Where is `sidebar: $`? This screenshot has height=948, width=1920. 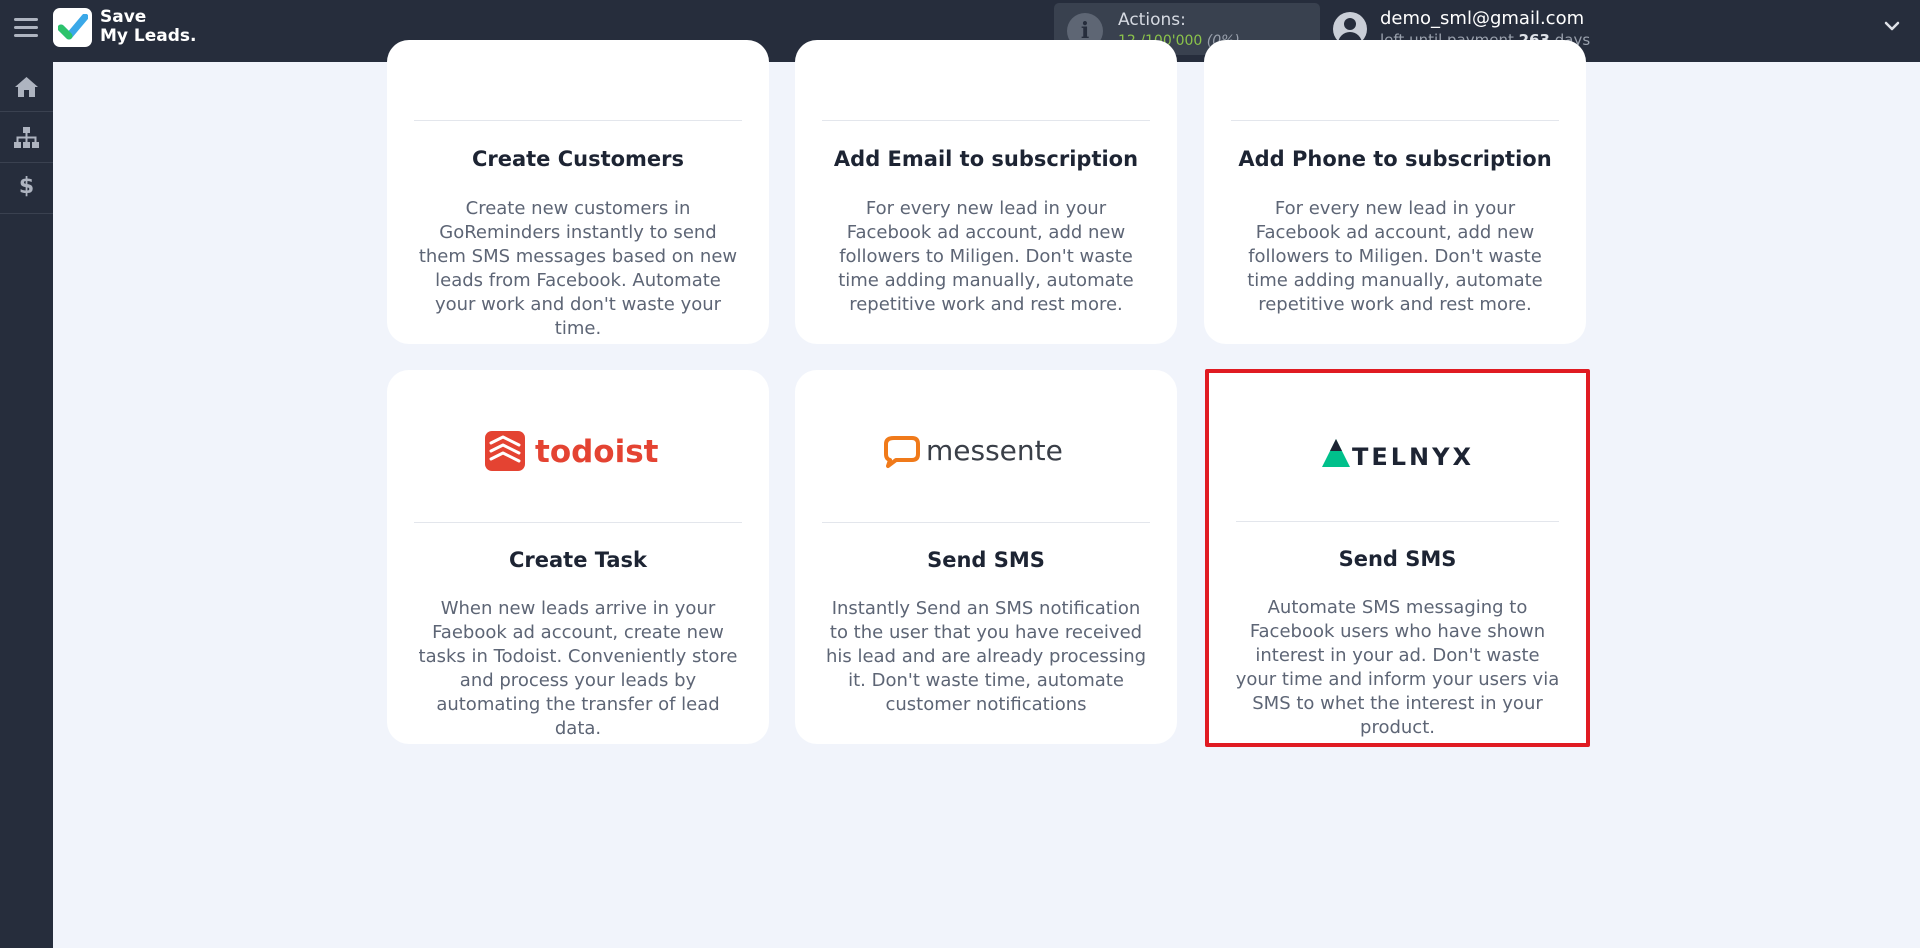
sidebar: $ is located at coordinates (26, 505).